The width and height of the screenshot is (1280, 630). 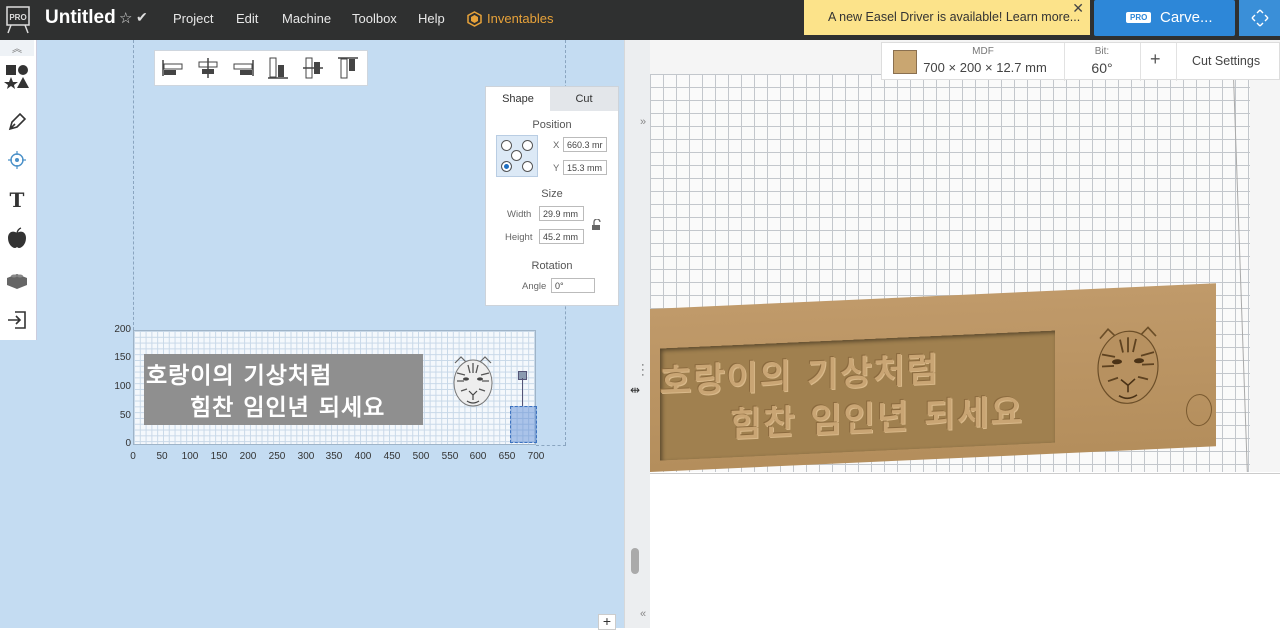 What do you see at coordinates (643, 122) in the screenshot?
I see `chevron-right-icon: »` at bounding box center [643, 122].